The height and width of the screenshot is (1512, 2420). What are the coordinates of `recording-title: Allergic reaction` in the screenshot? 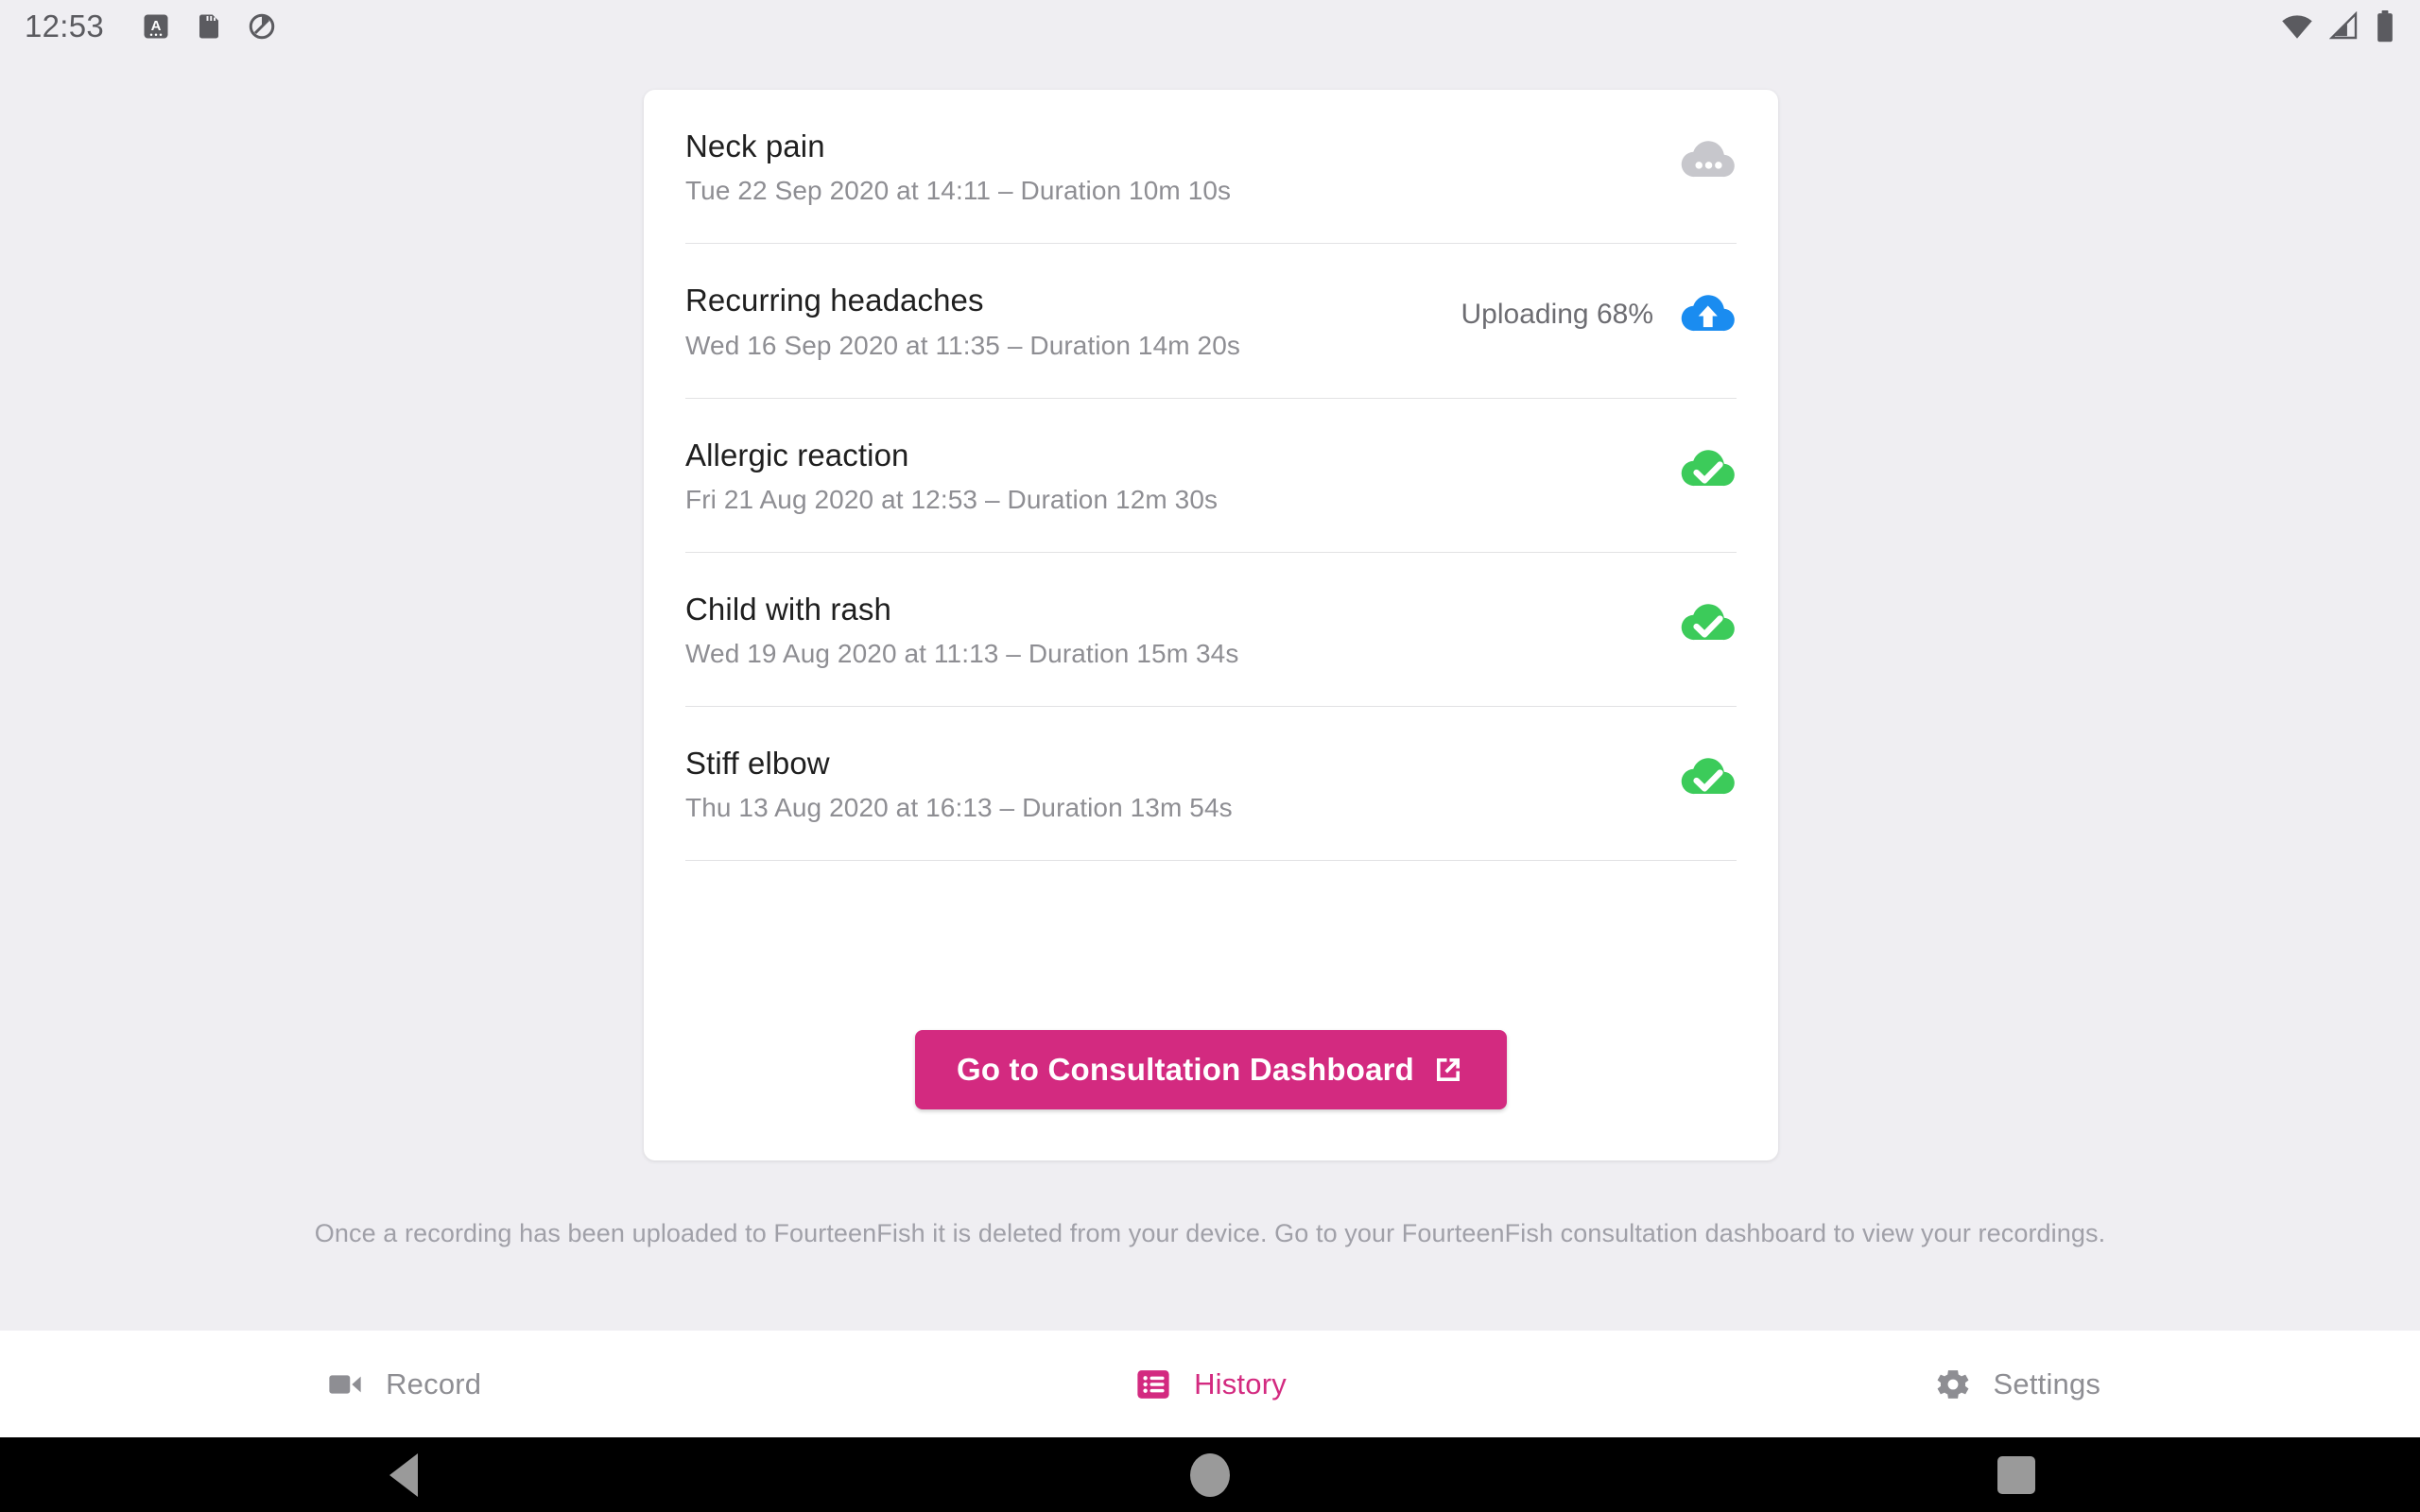 It's located at (797, 454).